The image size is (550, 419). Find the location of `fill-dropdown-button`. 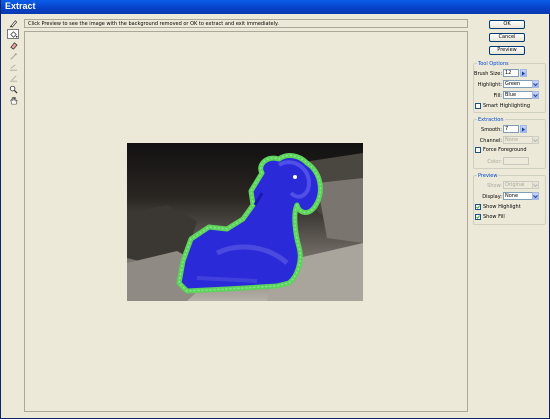

fill-dropdown-button is located at coordinates (535, 95).